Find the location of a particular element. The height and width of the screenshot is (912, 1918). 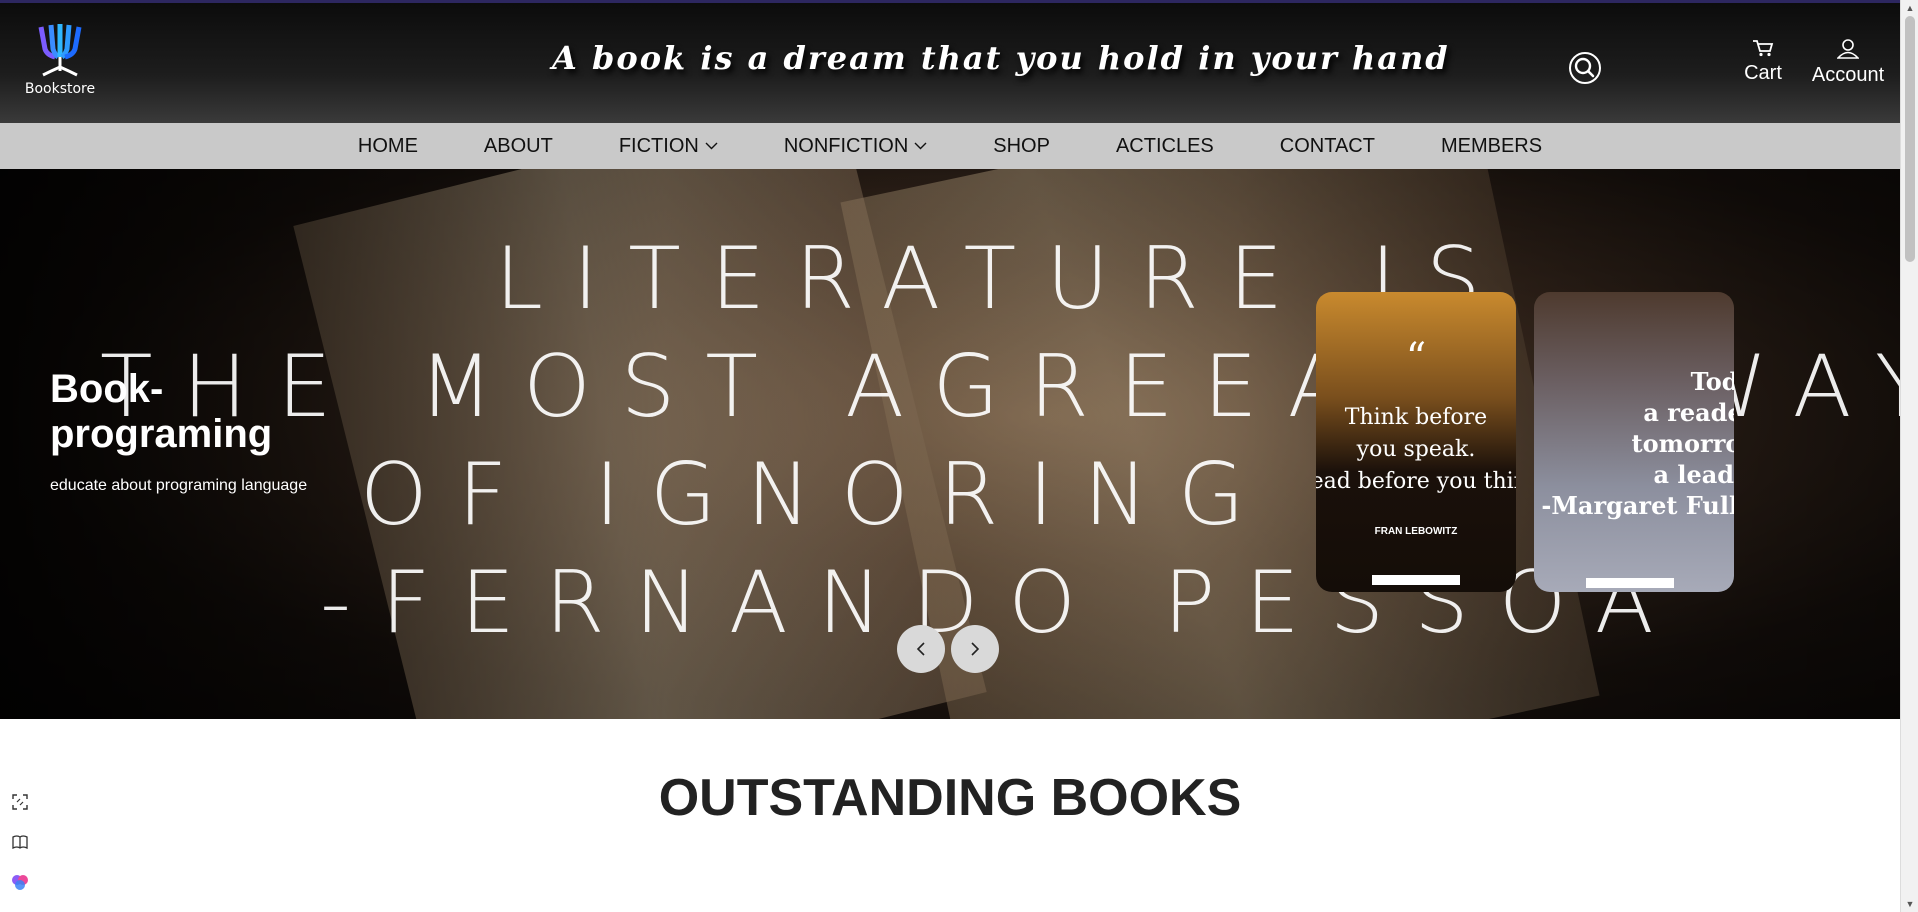

slider-next-button is located at coordinates (975, 649).